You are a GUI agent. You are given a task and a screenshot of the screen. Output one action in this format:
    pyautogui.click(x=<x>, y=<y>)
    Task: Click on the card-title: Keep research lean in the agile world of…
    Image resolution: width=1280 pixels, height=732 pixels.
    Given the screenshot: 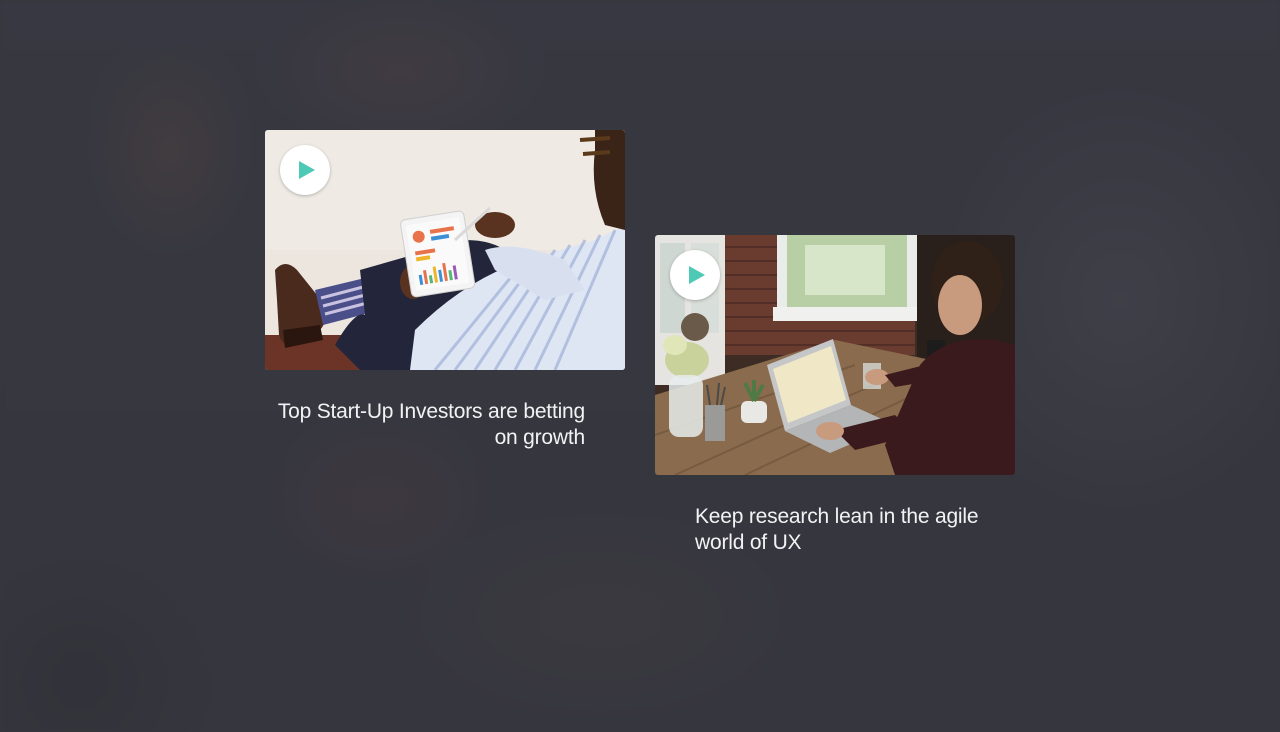 What is the action you would take?
    pyautogui.click(x=850, y=530)
    